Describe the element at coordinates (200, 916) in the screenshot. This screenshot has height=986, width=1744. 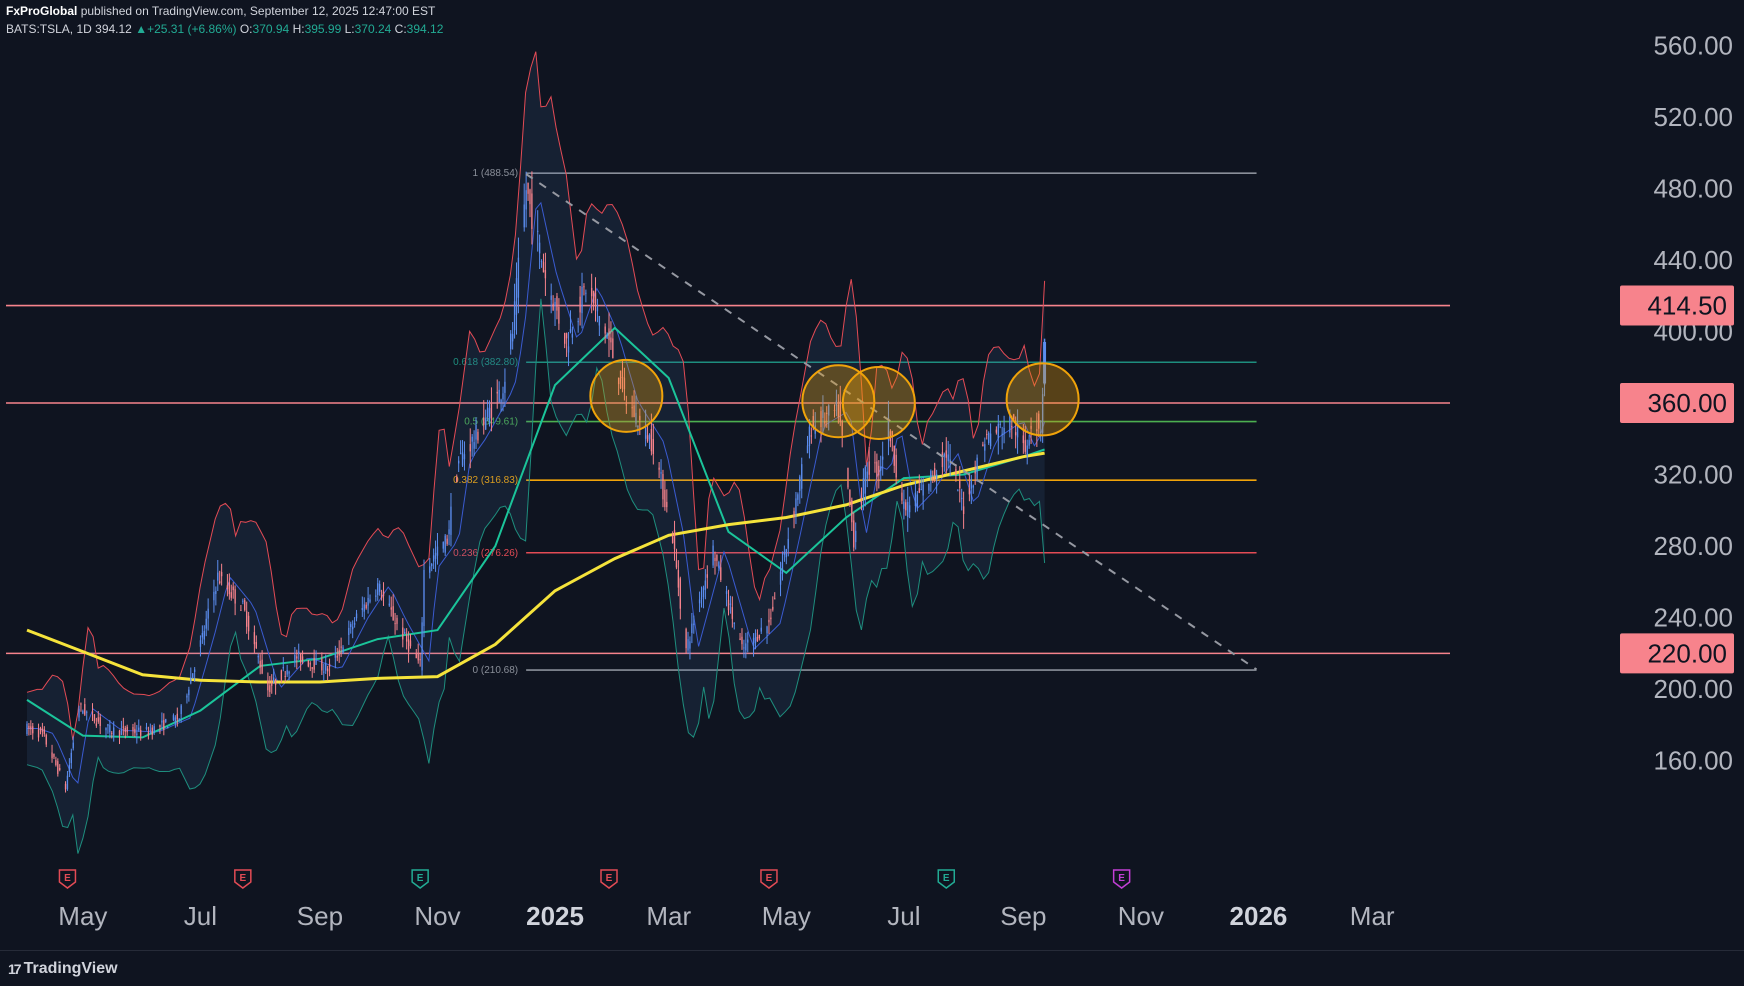
I see `x-tick-label: Jul` at that location.